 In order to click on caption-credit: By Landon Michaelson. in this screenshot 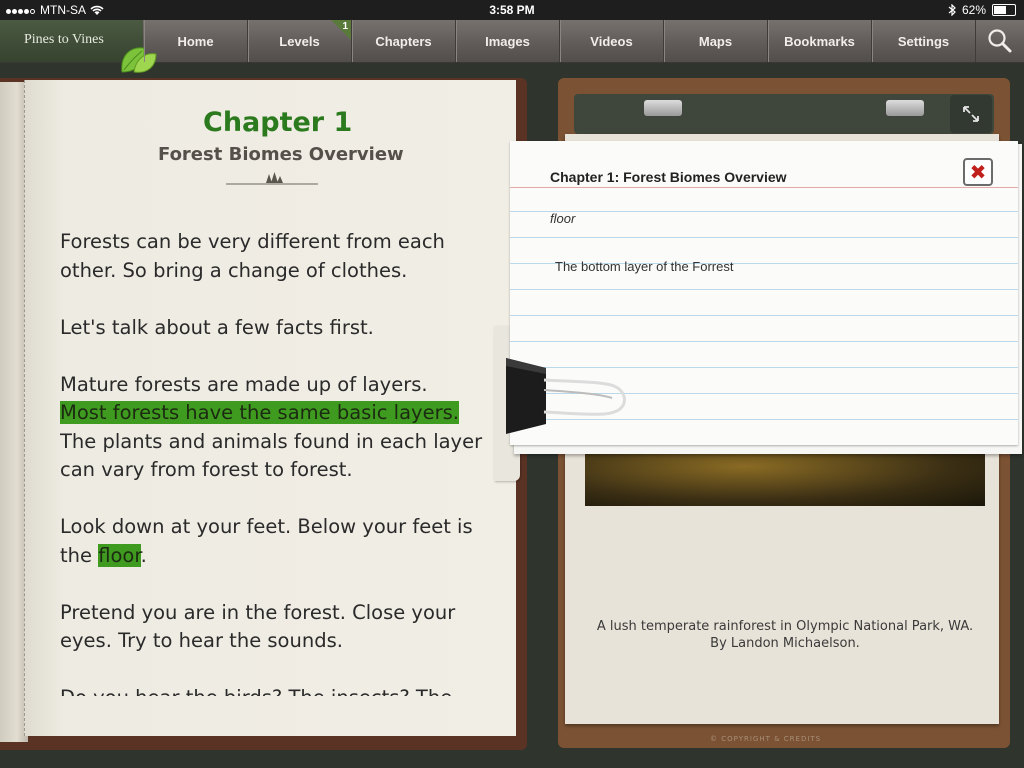, I will do `click(785, 643)`.